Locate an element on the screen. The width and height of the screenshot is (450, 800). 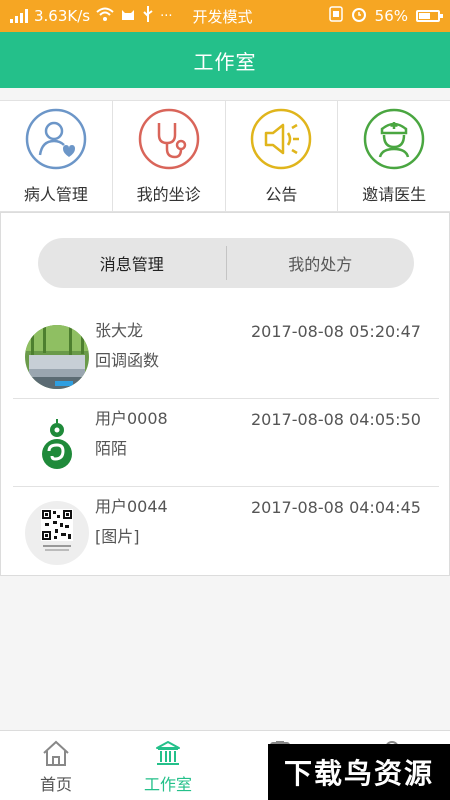
wifi-icon is located at coordinates (105, 16).